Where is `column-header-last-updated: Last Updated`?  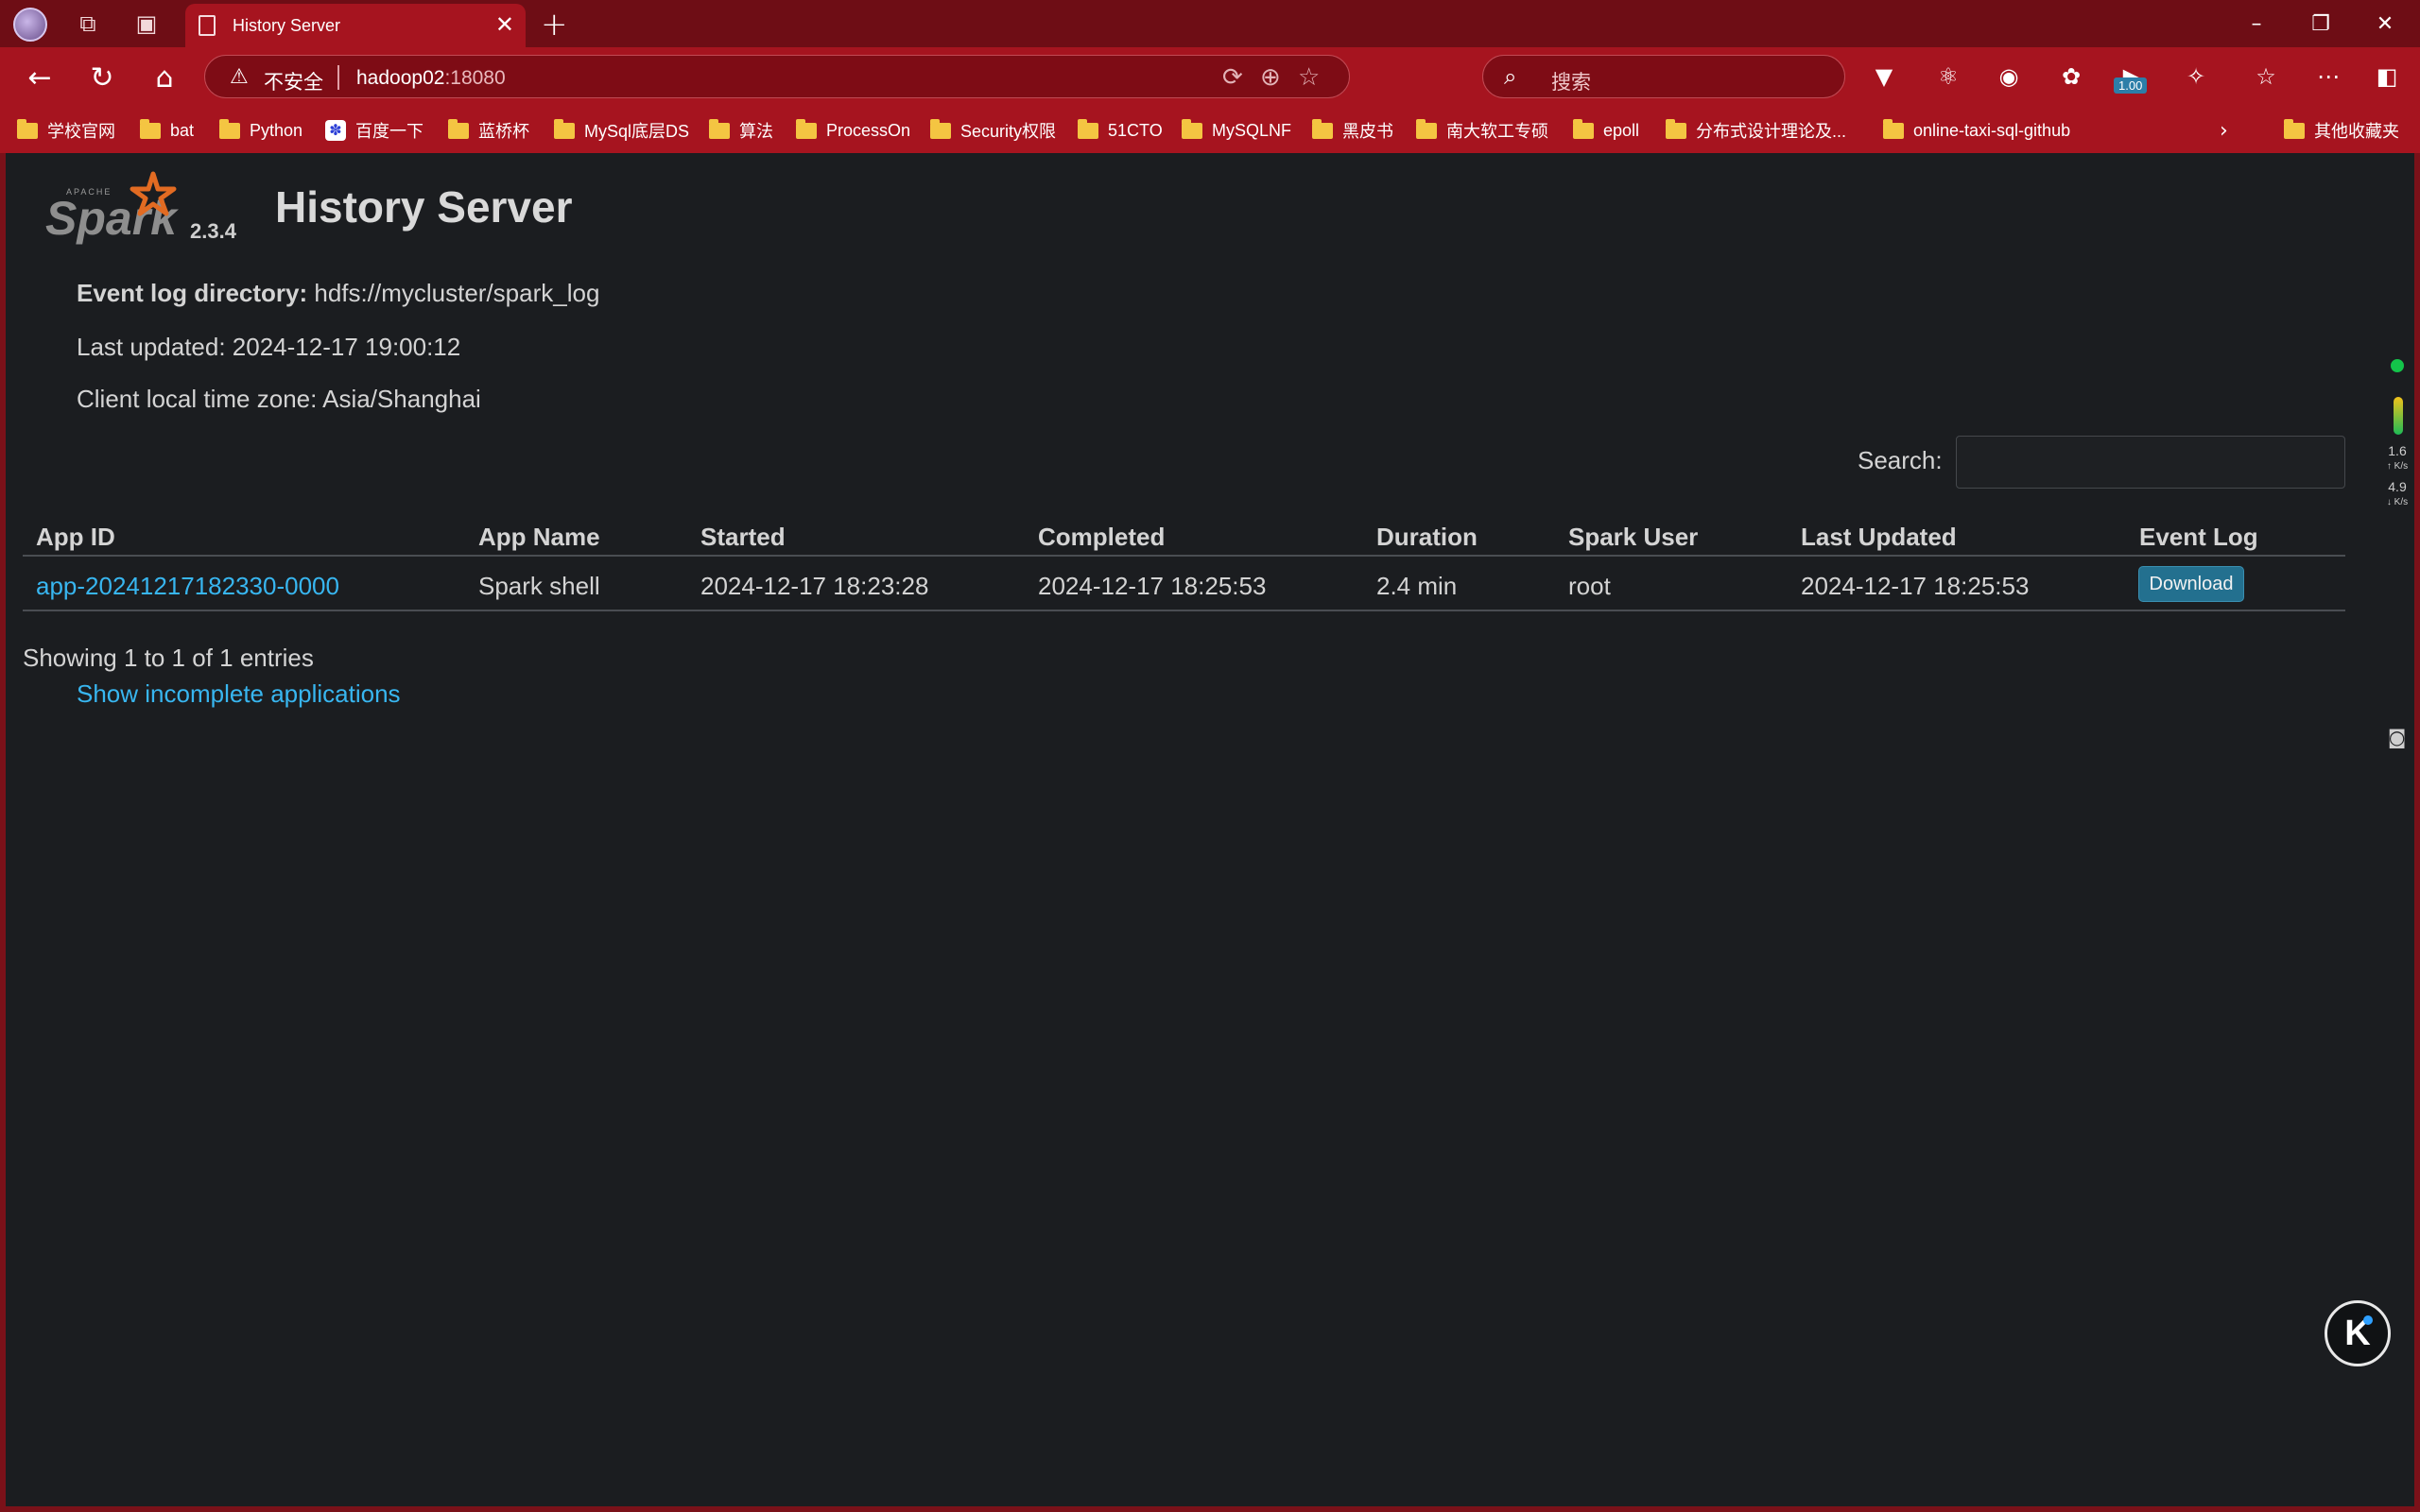 column-header-last-updated: Last Updated is located at coordinates (1879, 537).